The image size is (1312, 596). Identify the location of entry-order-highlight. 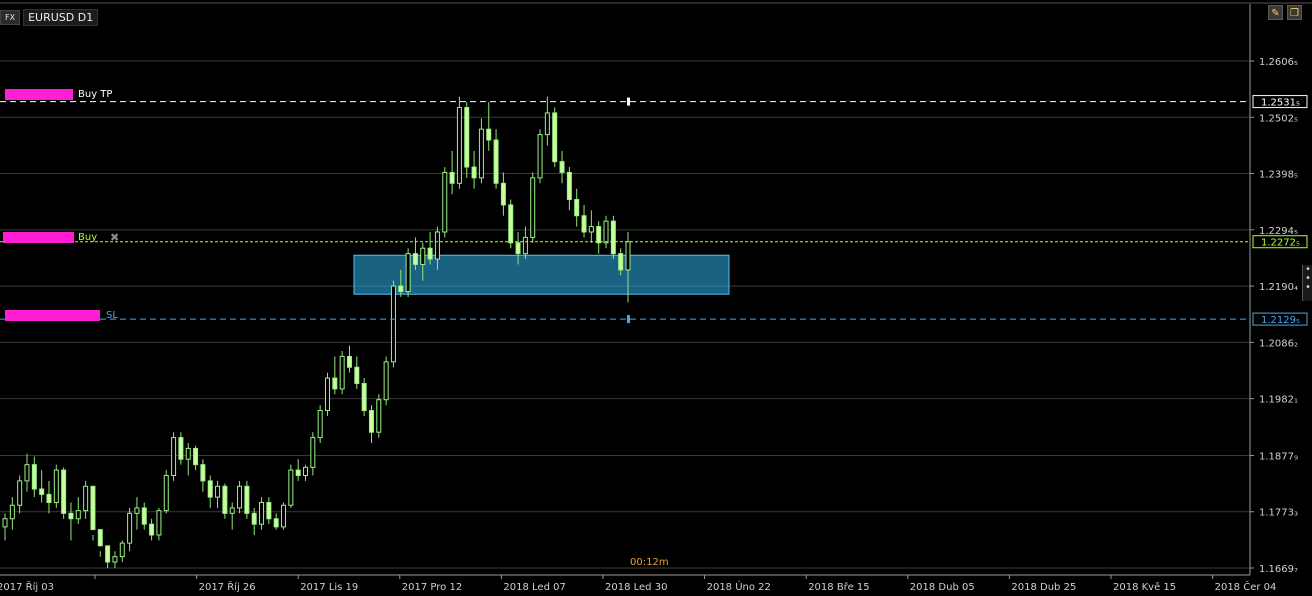
(38, 237).